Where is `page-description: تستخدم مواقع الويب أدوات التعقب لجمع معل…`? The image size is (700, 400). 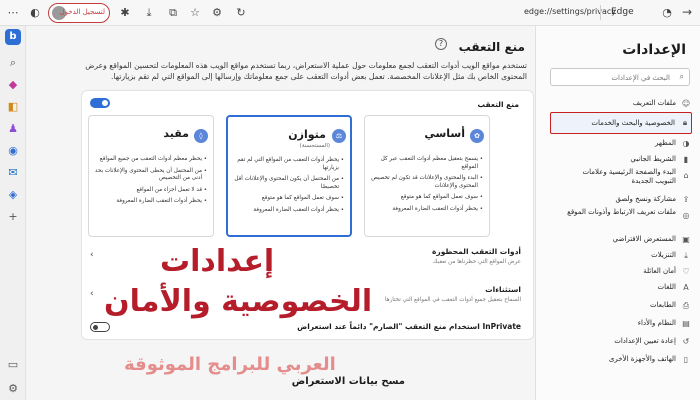
page-description: تستخدم مواقع الويب أدوات التعقب لجمع معل… is located at coordinates (306, 71).